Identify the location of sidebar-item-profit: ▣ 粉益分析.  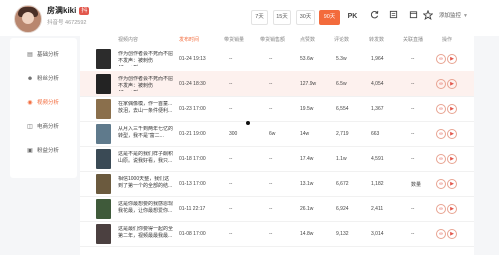
(43, 151).